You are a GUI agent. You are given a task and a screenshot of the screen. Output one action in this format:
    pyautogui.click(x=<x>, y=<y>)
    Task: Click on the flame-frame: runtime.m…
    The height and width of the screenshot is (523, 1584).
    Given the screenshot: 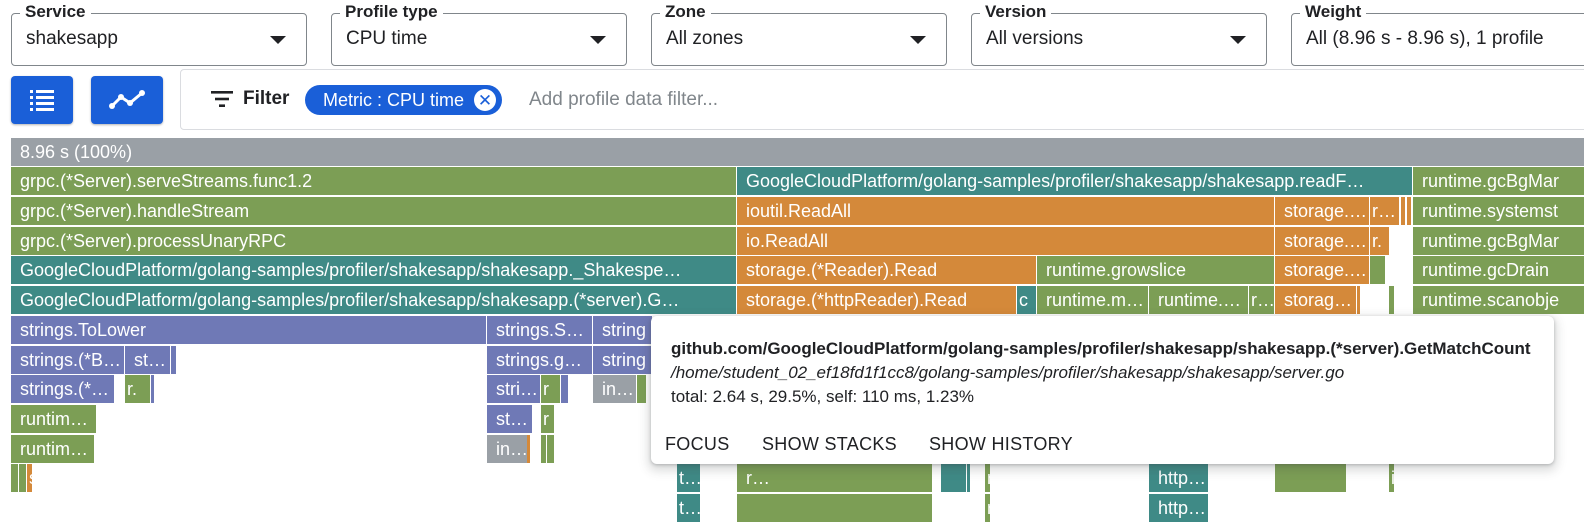 What is the action you would take?
    pyautogui.click(x=1093, y=300)
    